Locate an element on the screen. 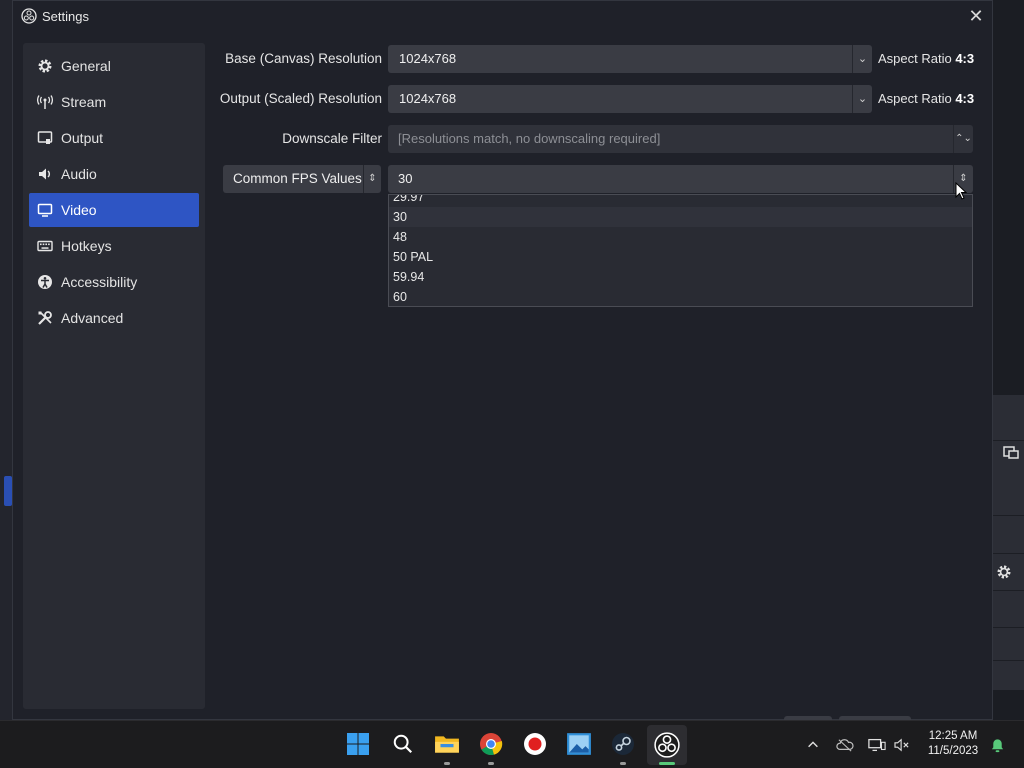  close-button: ✕ is located at coordinates (976, 16).